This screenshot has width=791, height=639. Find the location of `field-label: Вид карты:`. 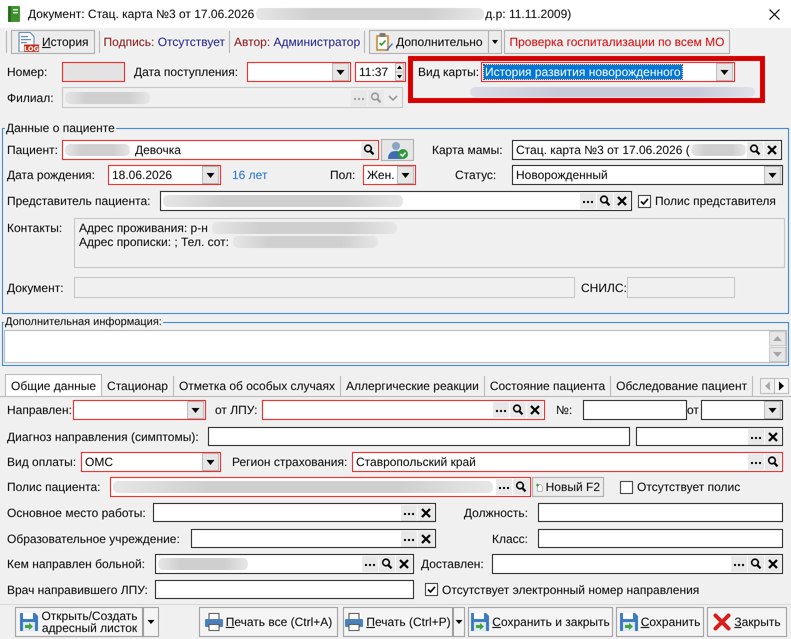

field-label: Вид карты: is located at coordinates (449, 72).